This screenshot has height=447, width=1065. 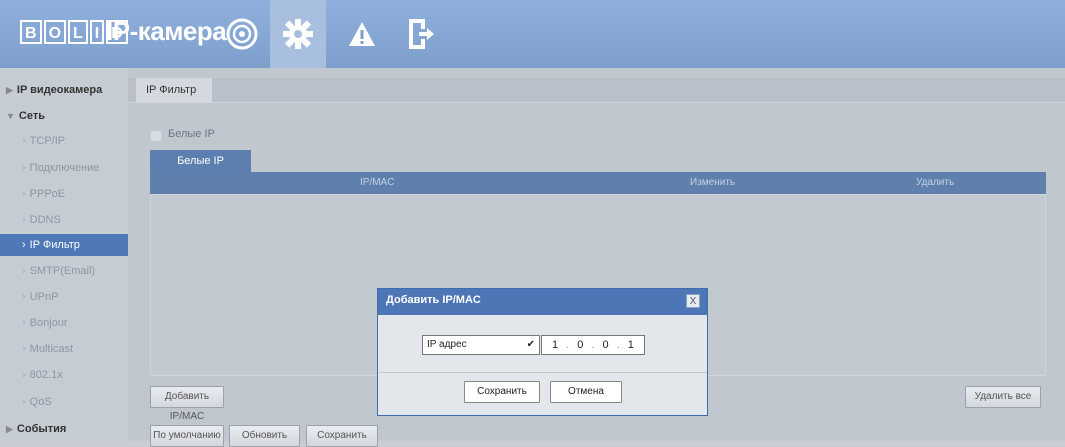 What do you see at coordinates (191, 134) in the screenshot?
I see `whitelist-checkbox-label: Белые IP` at bounding box center [191, 134].